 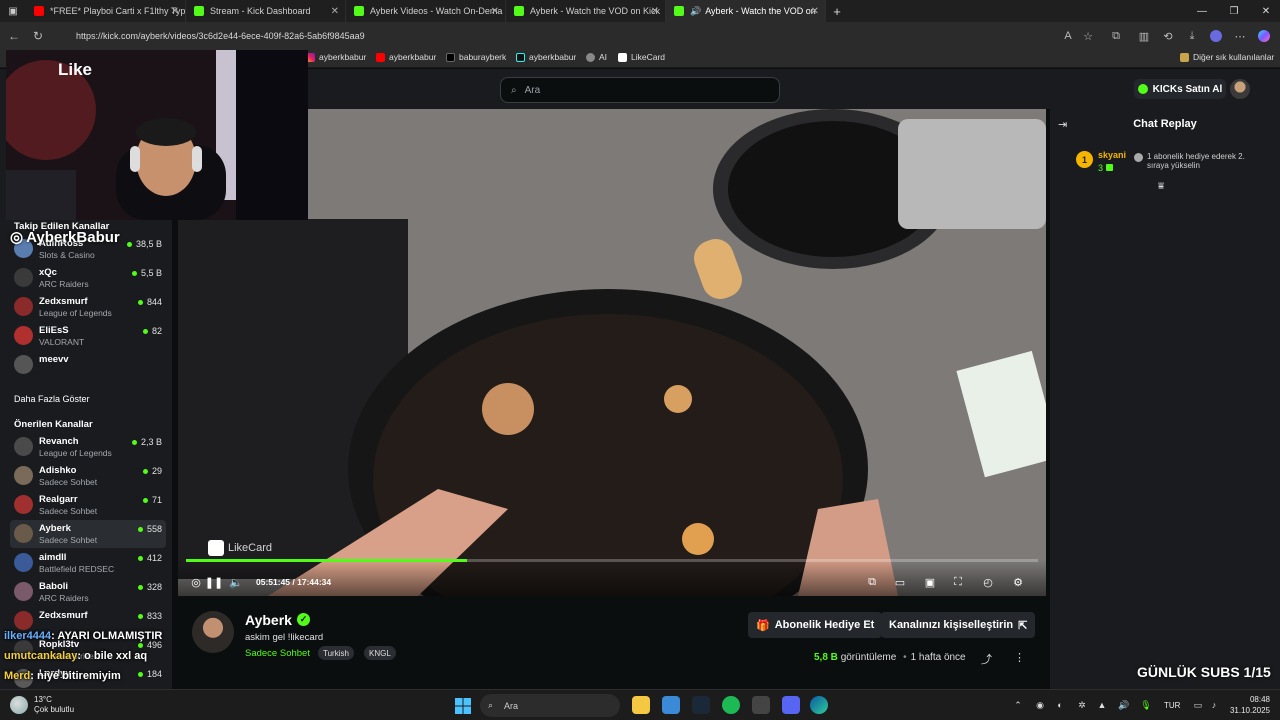 What do you see at coordinates (1023, 625) in the screenshot?
I see `external-link-icon: ⇱` at bounding box center [1023, 625].